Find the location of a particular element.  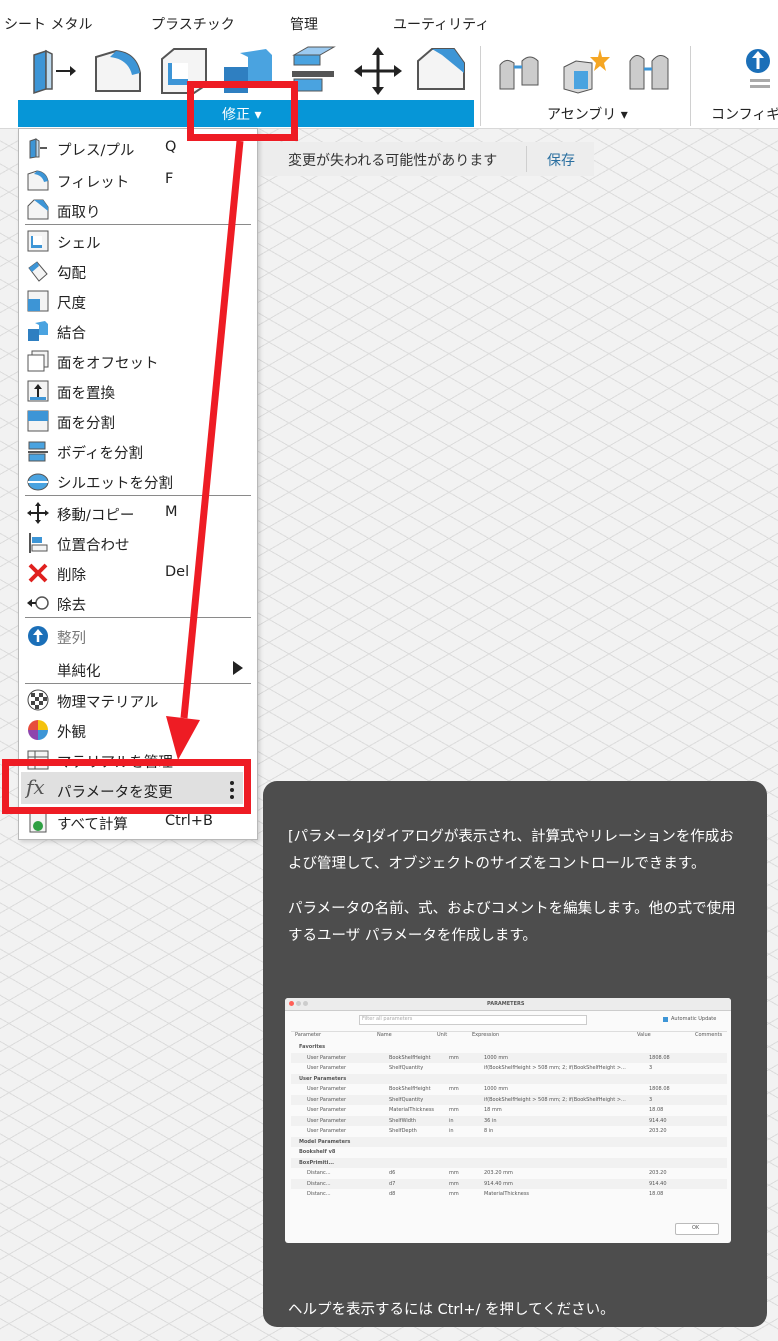

menu-item-label: 移動/コピー is located at coordinates (96, 516).